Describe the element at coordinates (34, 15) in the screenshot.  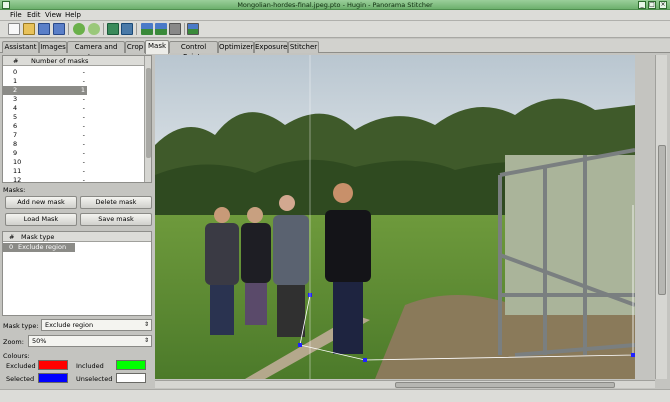
I see `menu-edit: Edit` at that location.